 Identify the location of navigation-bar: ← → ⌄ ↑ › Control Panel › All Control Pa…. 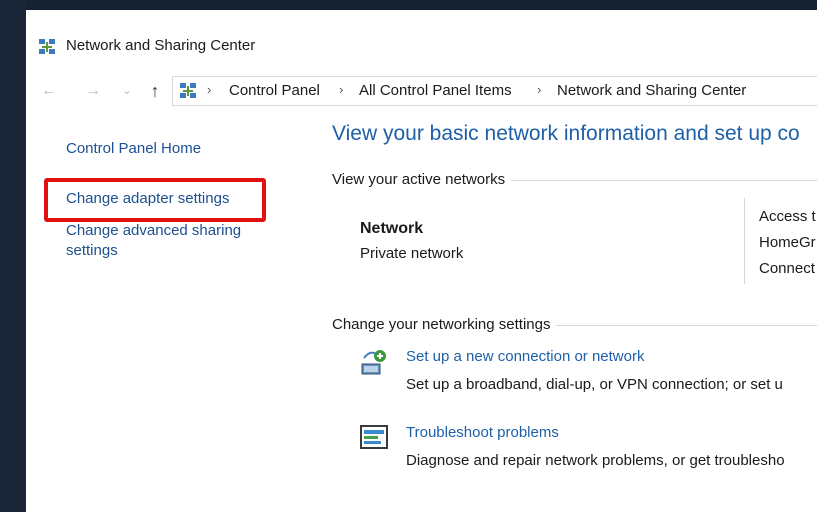
(421, 91).